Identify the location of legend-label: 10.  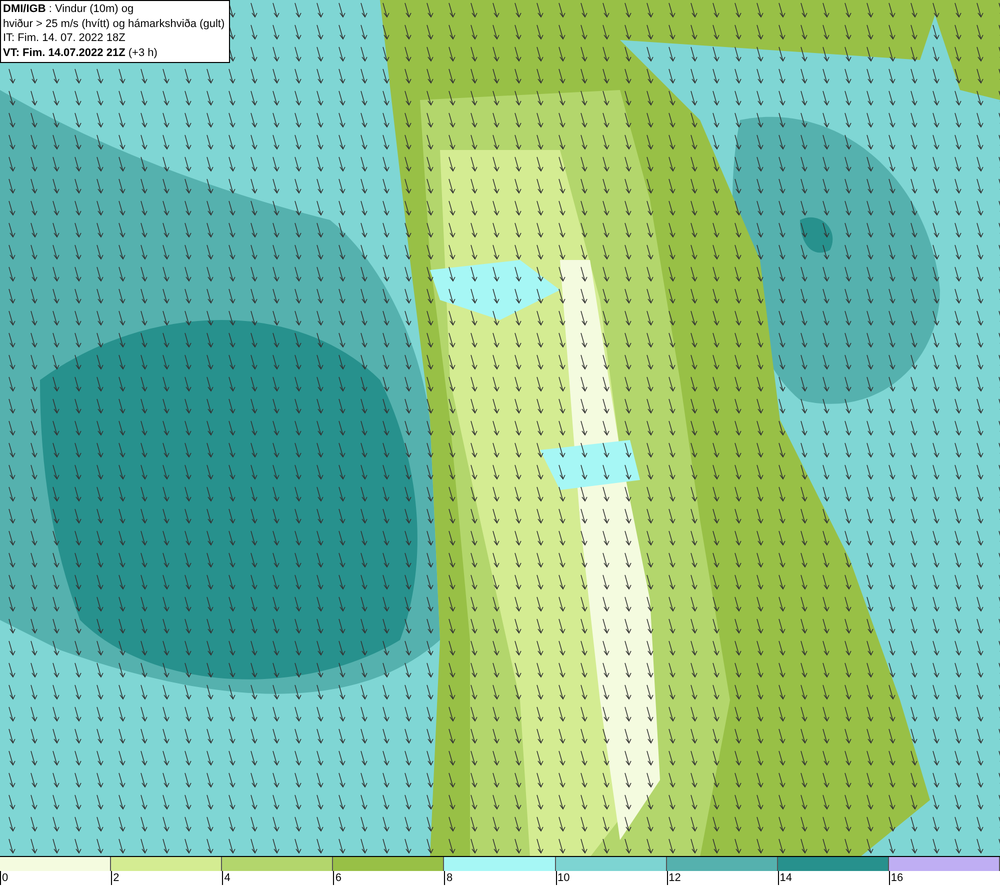
(563, 878).